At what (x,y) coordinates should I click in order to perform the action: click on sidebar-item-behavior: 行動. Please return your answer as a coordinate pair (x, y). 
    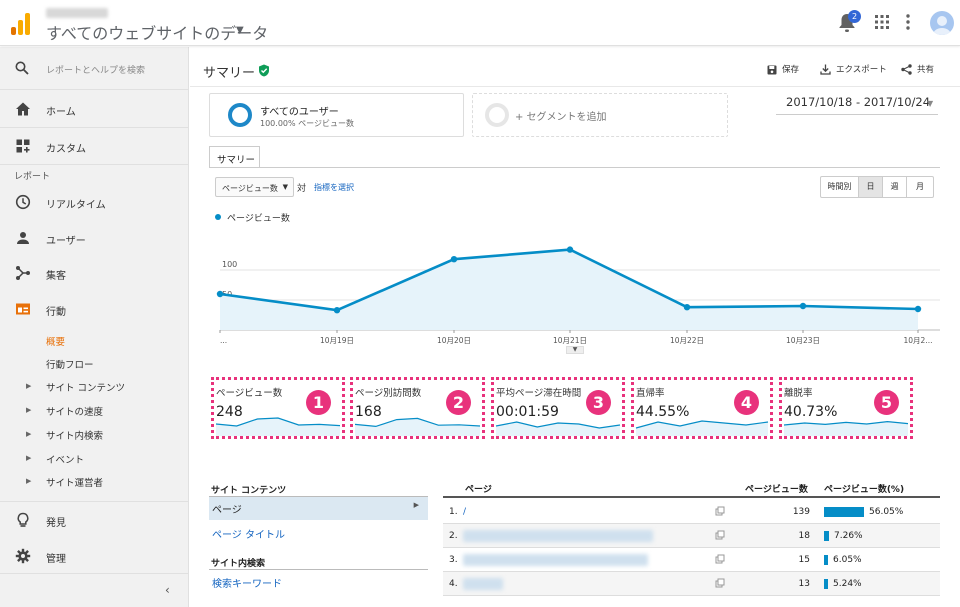
    Looking at the image, I should click on (94, 309).